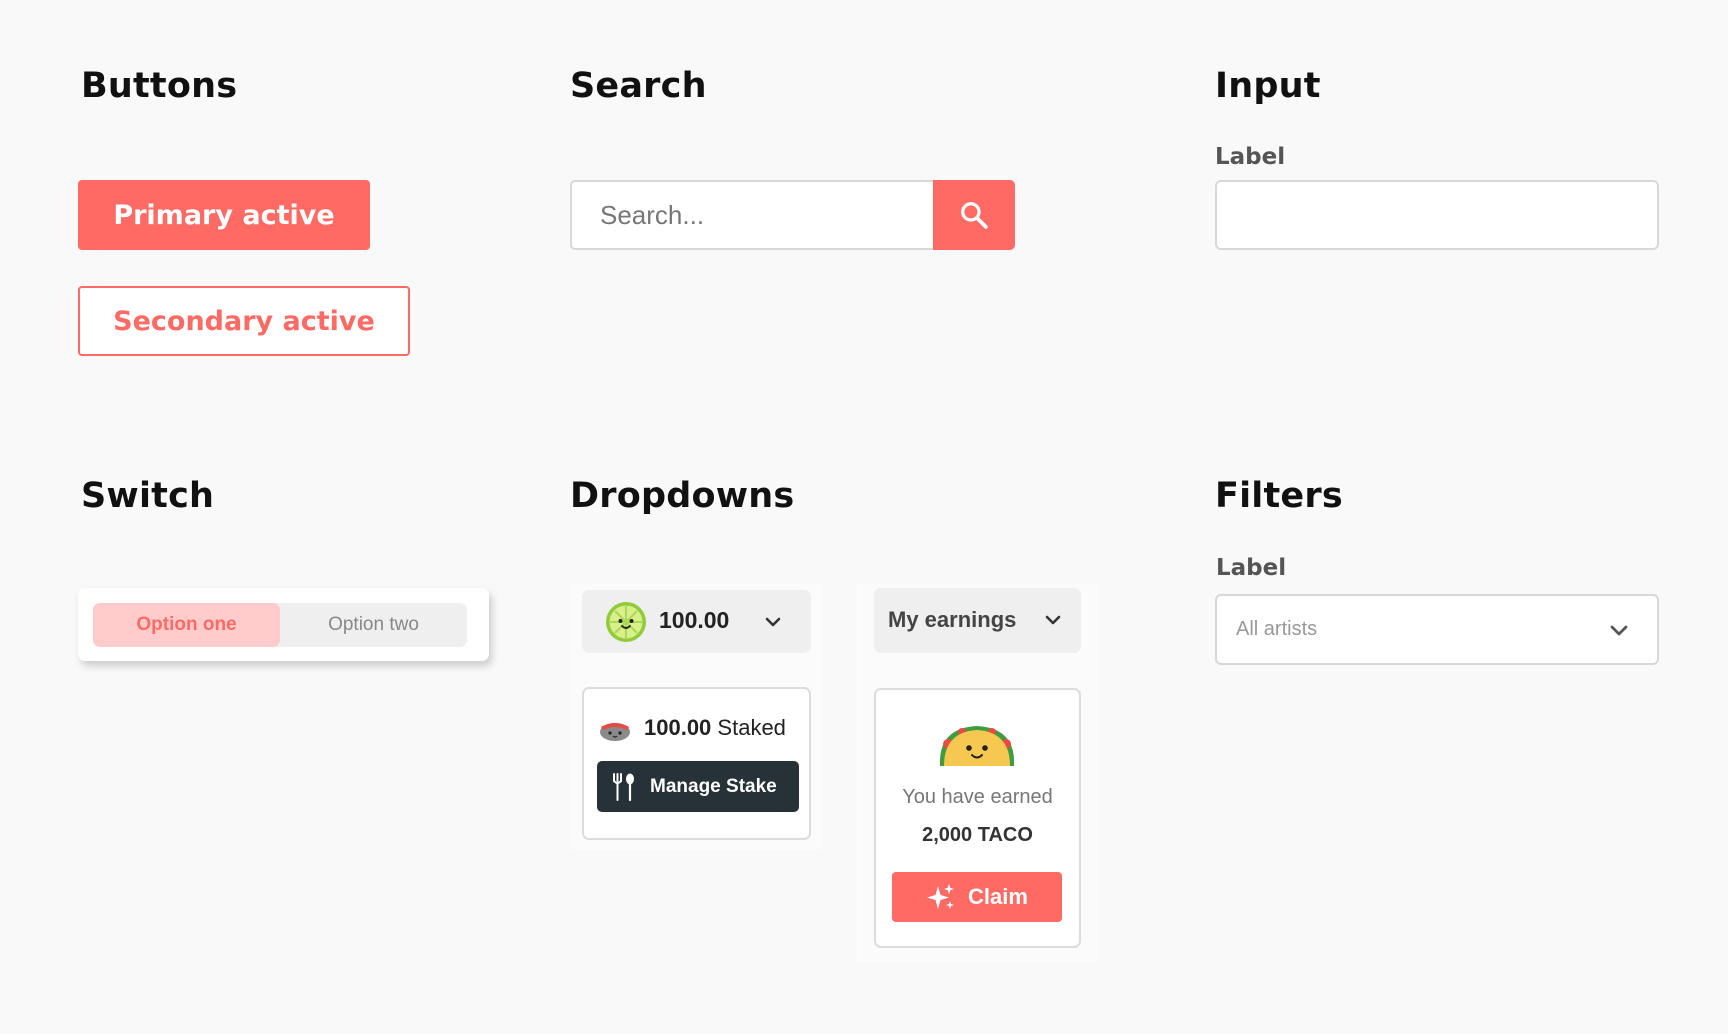 This screenshot has width=1728, height=1034. What do you see at coordinates (615, 732) in the screenshot?
I see `sushi-icon` at bounding box center [615, 732].